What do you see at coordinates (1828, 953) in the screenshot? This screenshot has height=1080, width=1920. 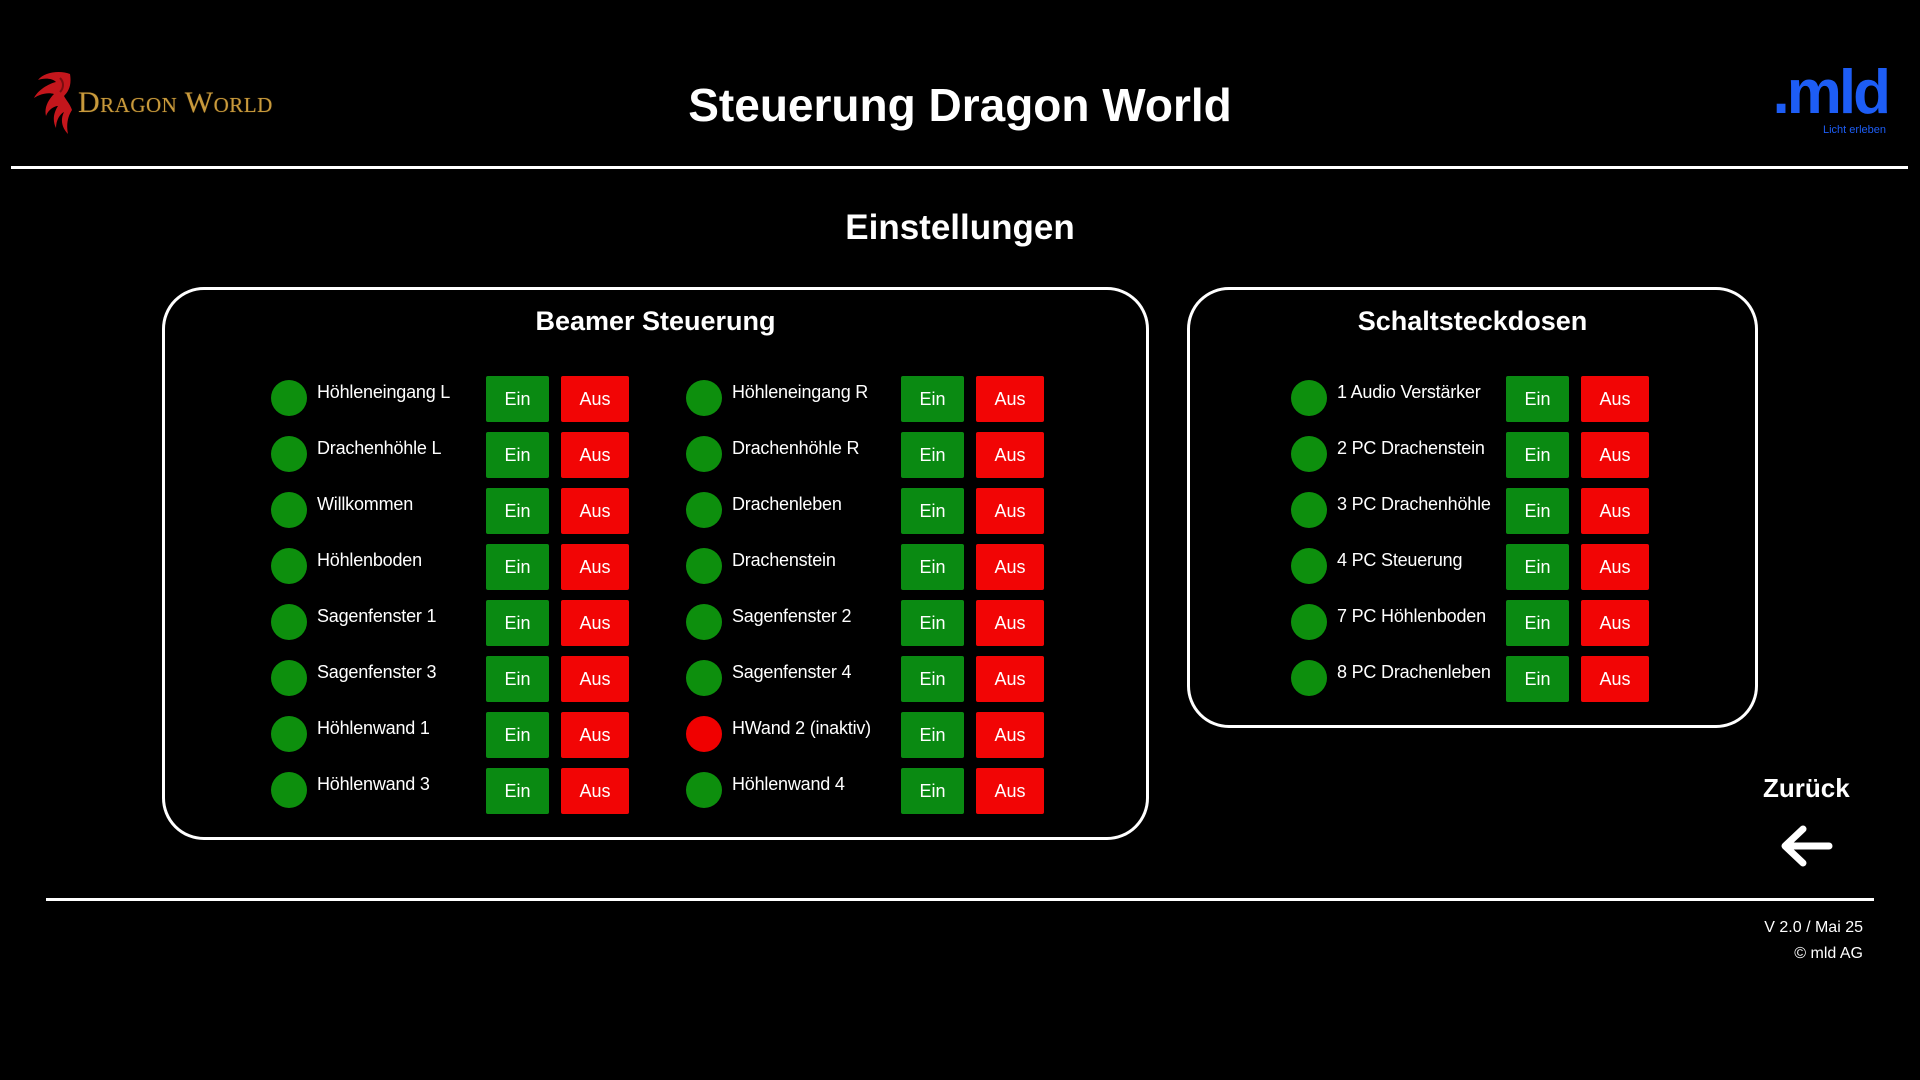 I see `copyright-text: © mld AG` at bounding box center [1828, 953].